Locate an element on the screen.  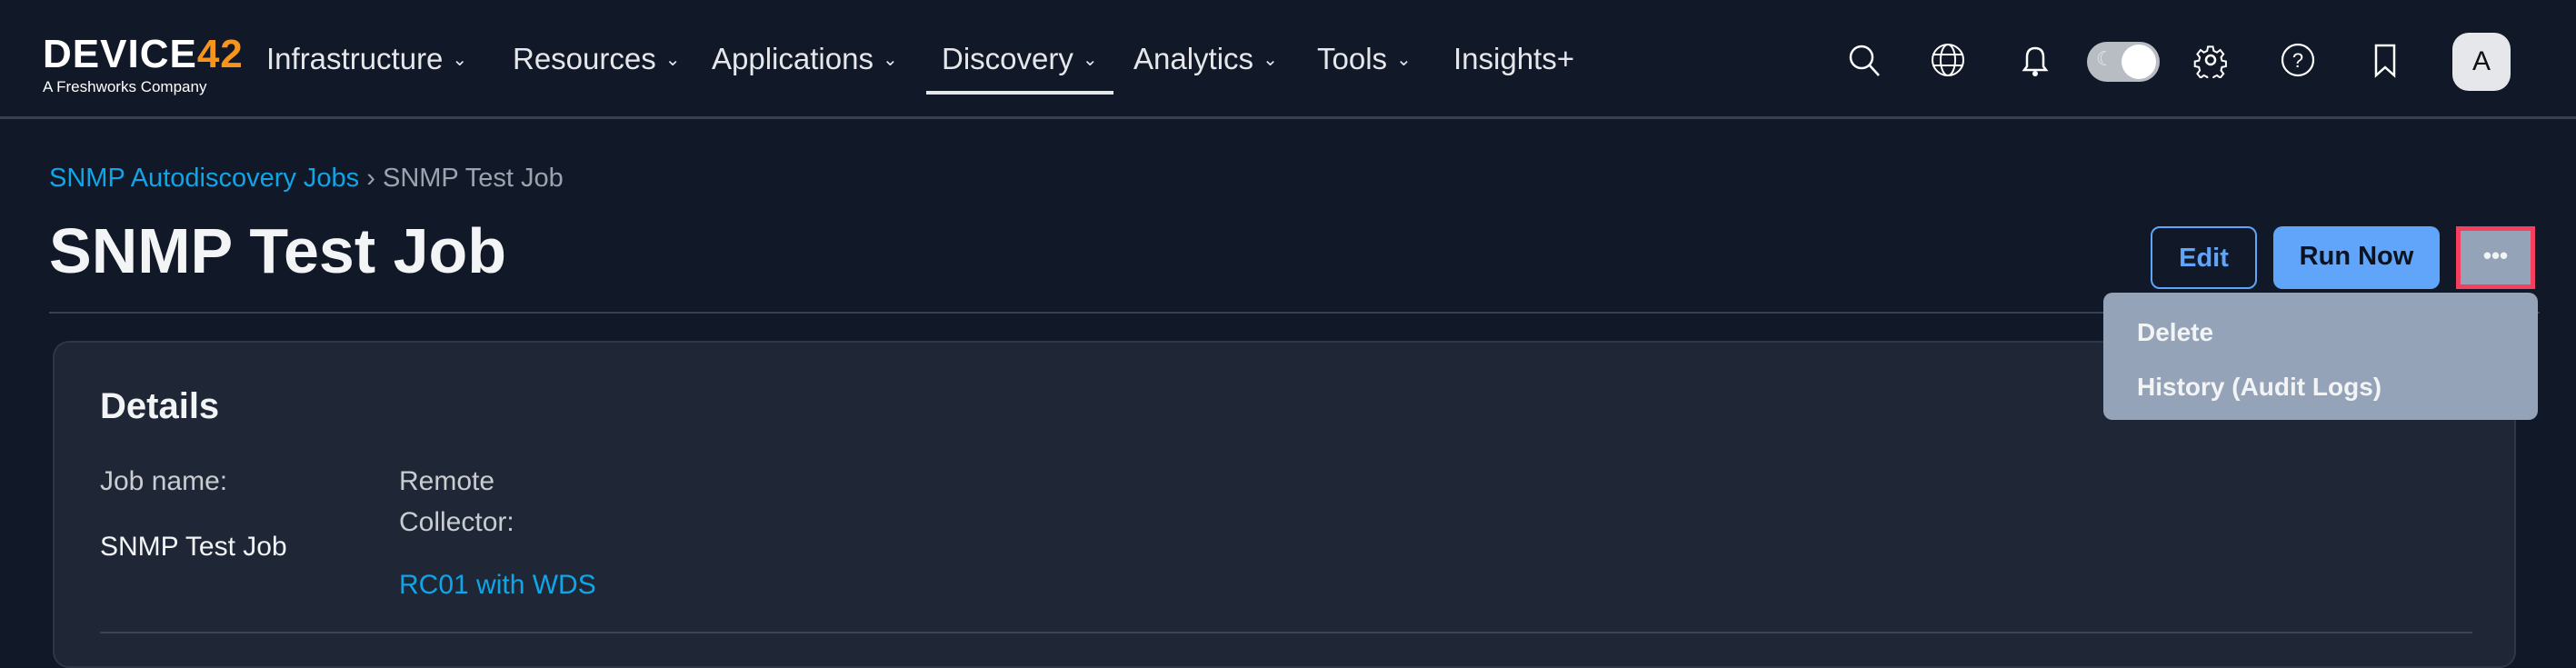
job-name-label: Job name: is located at coordinates (164, 481).